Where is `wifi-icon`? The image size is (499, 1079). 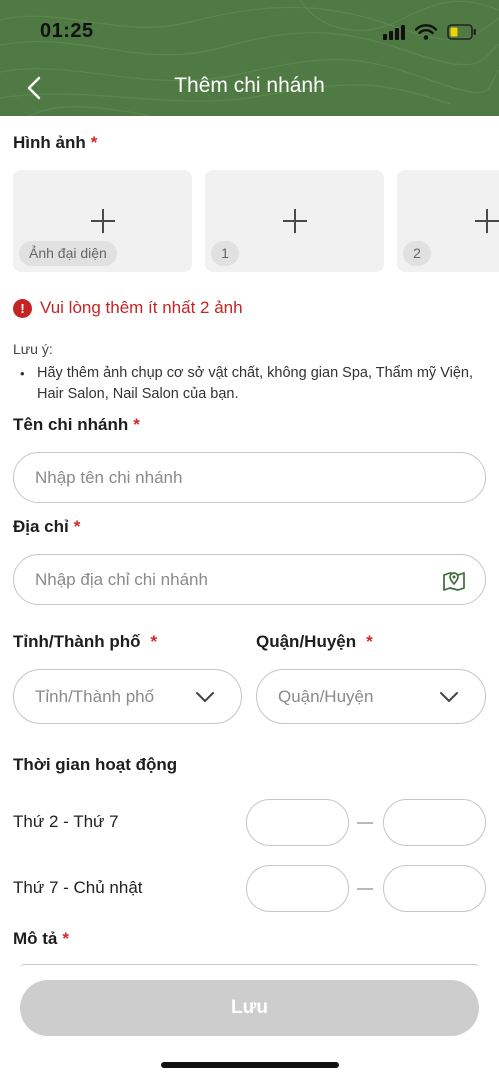 wifi-icon is located at coordinates (426, 32).